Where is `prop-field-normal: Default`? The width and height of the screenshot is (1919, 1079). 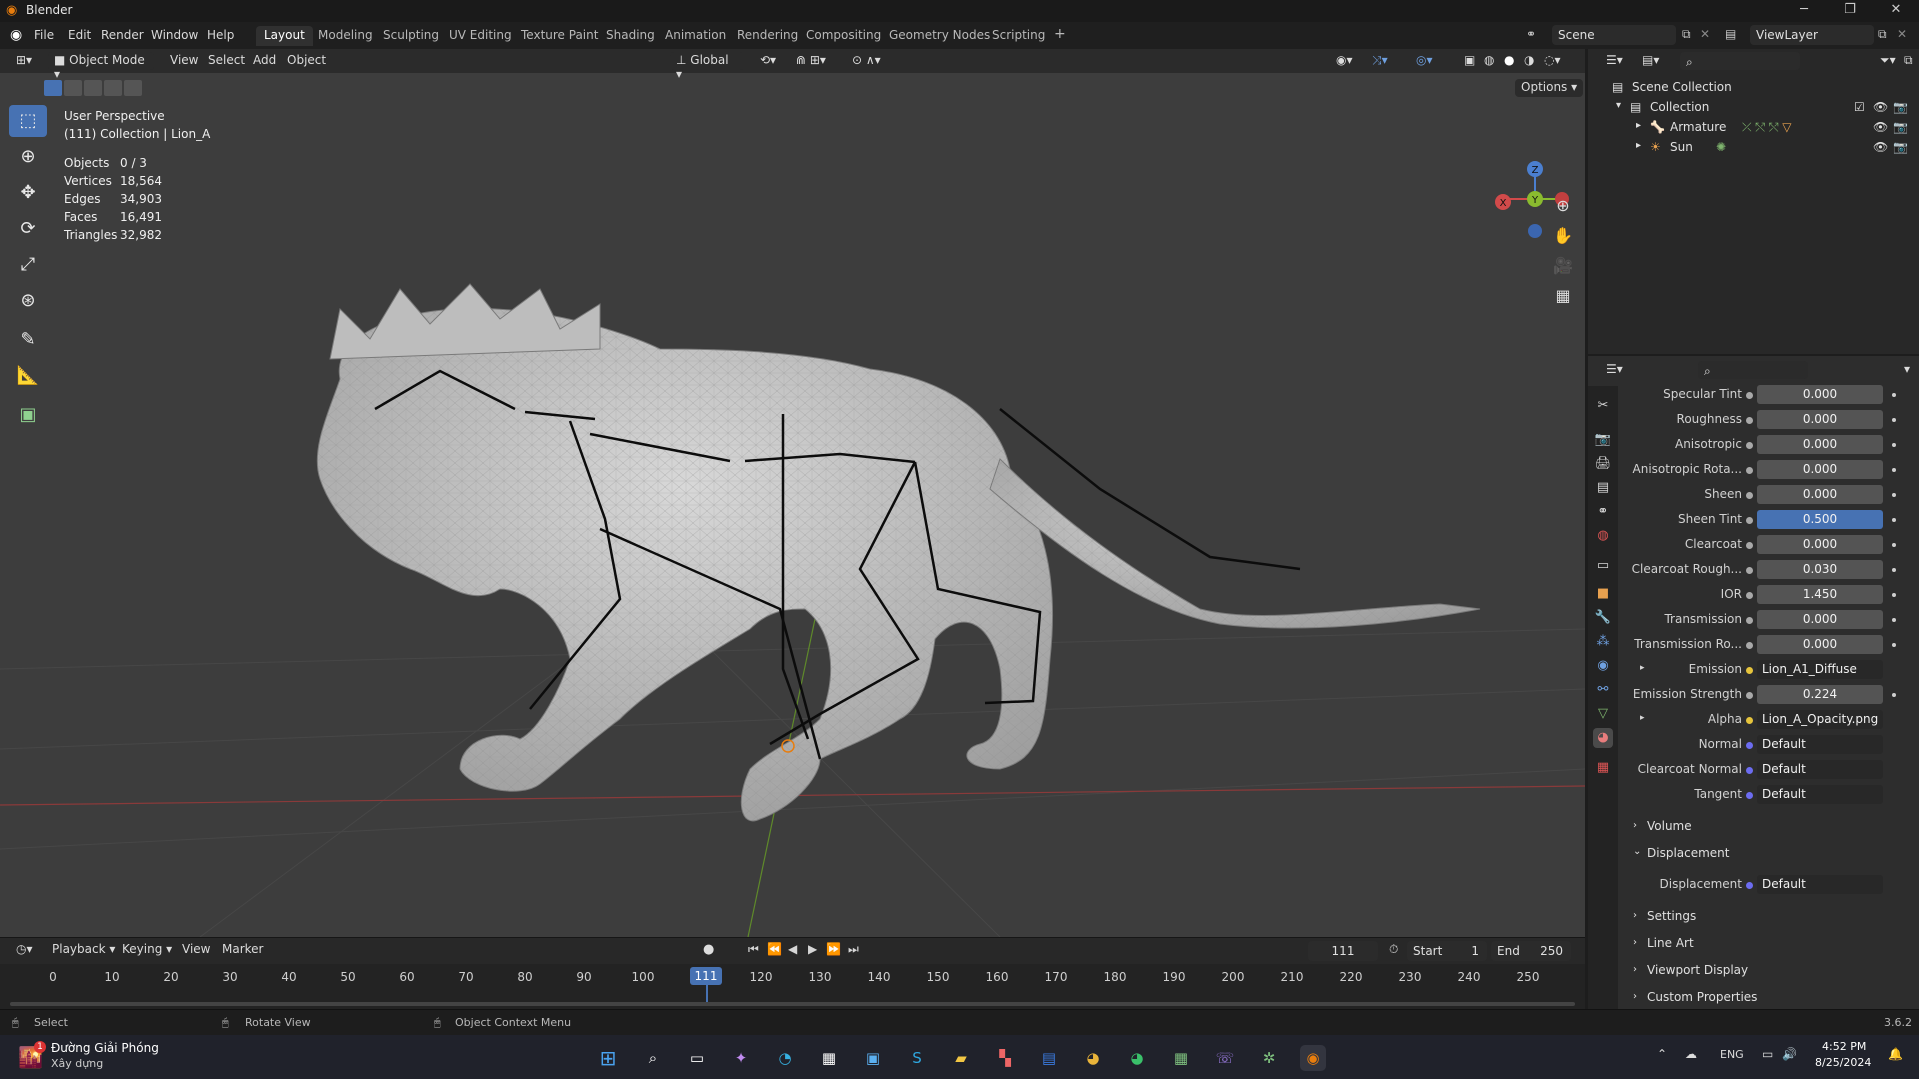
prop-field-normal: Default is located at coordinates (1820, 744).